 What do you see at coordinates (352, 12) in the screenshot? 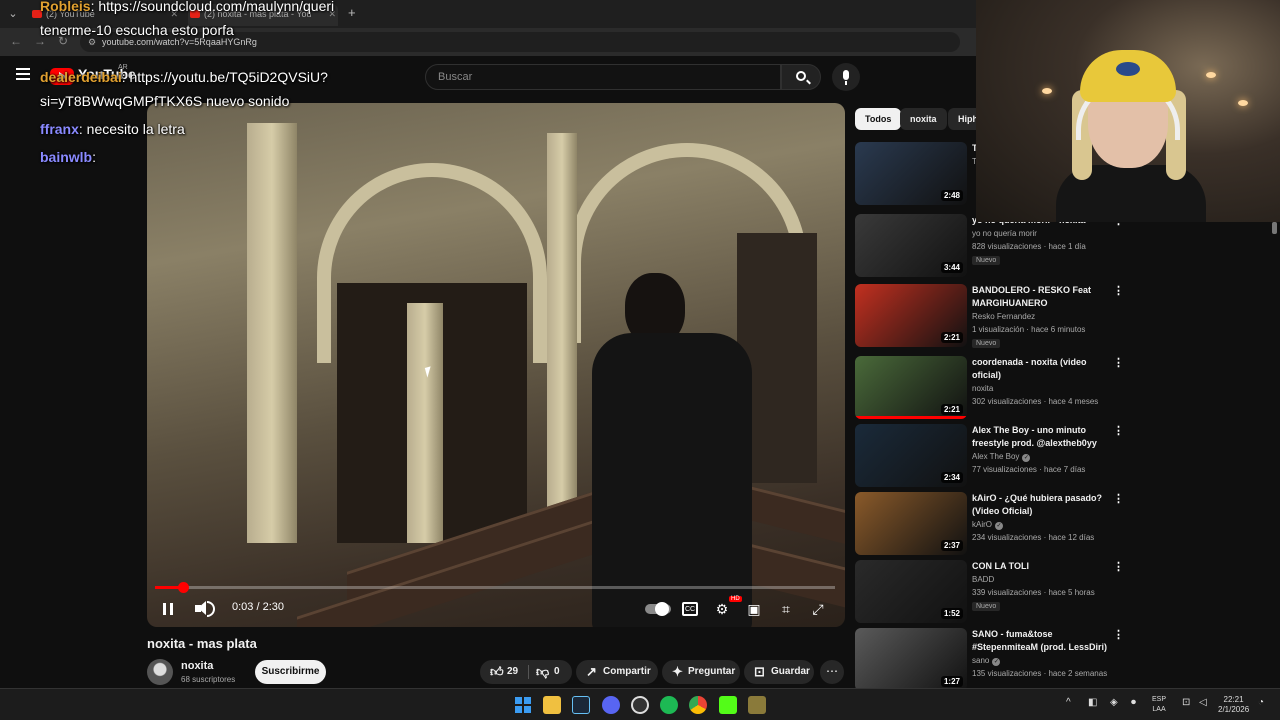
I see `new-tab-icon: +` at bounding box center [352, 12].